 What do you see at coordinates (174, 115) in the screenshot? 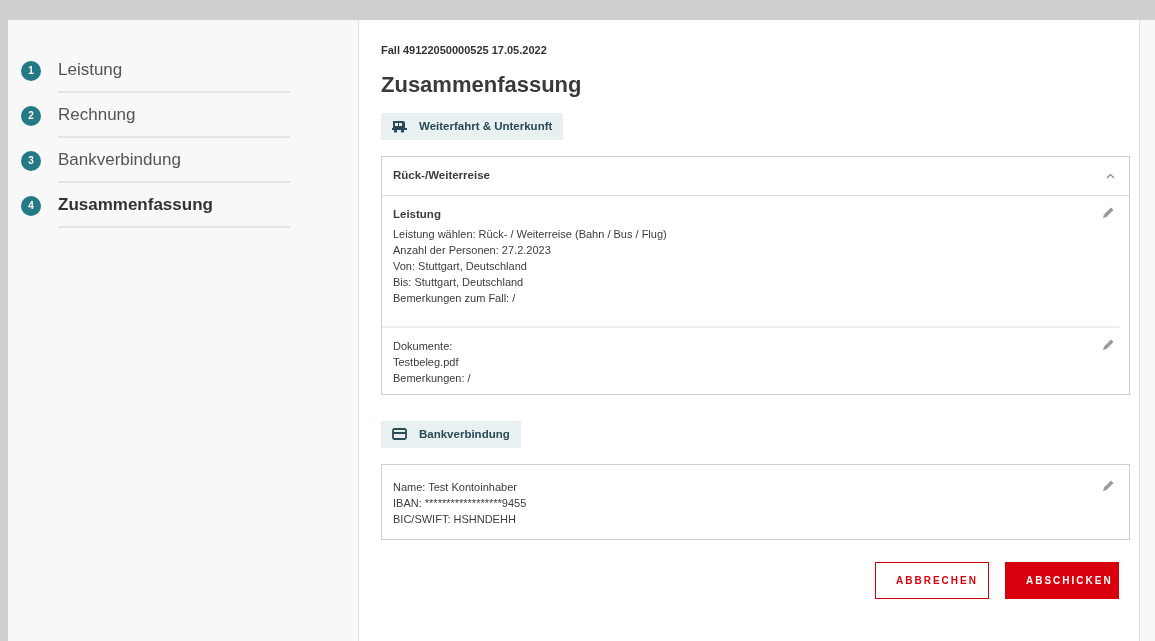
I see `step-link: Rechnung` at bounding box center [174, 115].